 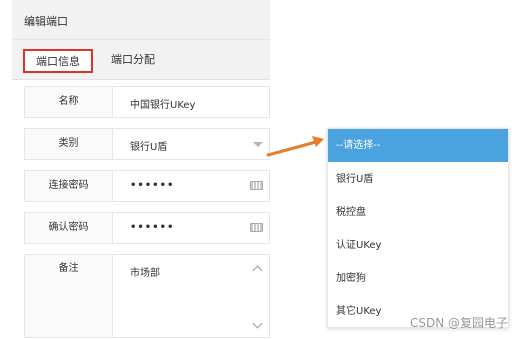 I want to click on tab-port-assignment: 端口分配, so click(x=133, y=61).